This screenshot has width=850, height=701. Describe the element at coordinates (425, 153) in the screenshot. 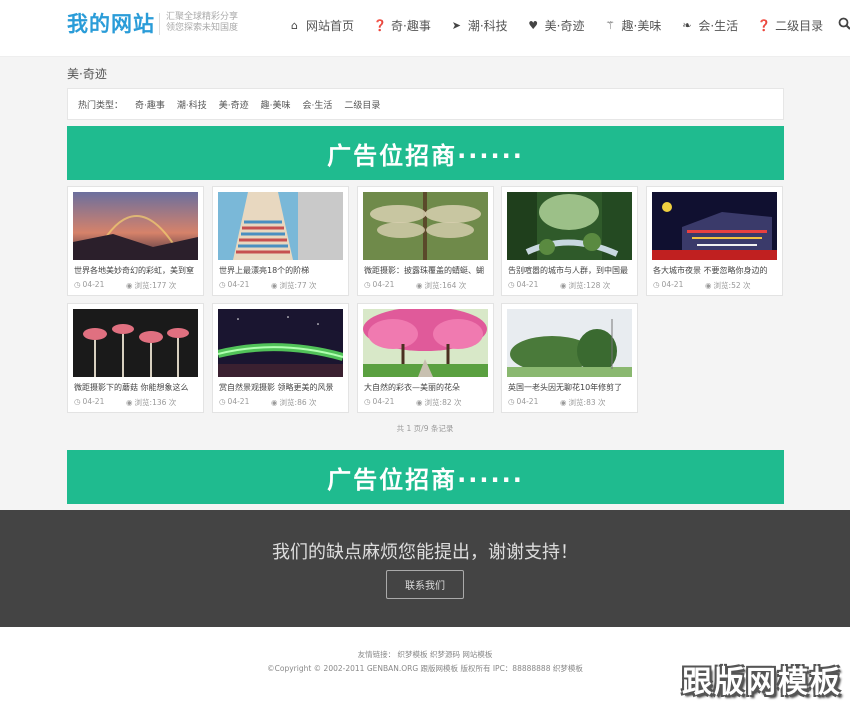

I see `ad-banner-top: 广告位招商······` at that location.